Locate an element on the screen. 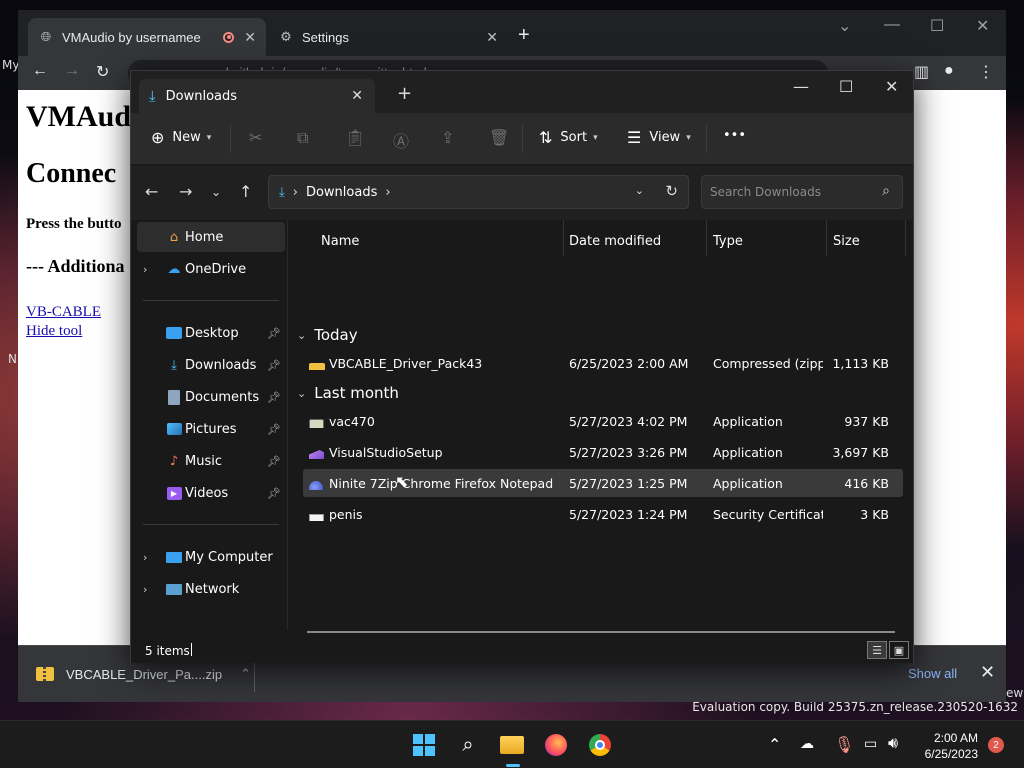  delete-icon: 🗑︎ is located at coordinates (499, 137).